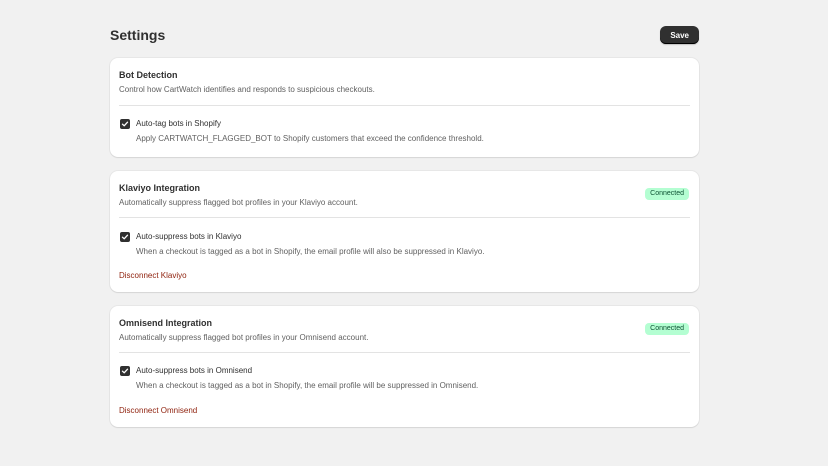 This screenshot has height=466, width=828. What do you see at coordinates (148, 75) in the screenshot?
I see `card-title: Bot Detection` at bounding box center [148, 75].